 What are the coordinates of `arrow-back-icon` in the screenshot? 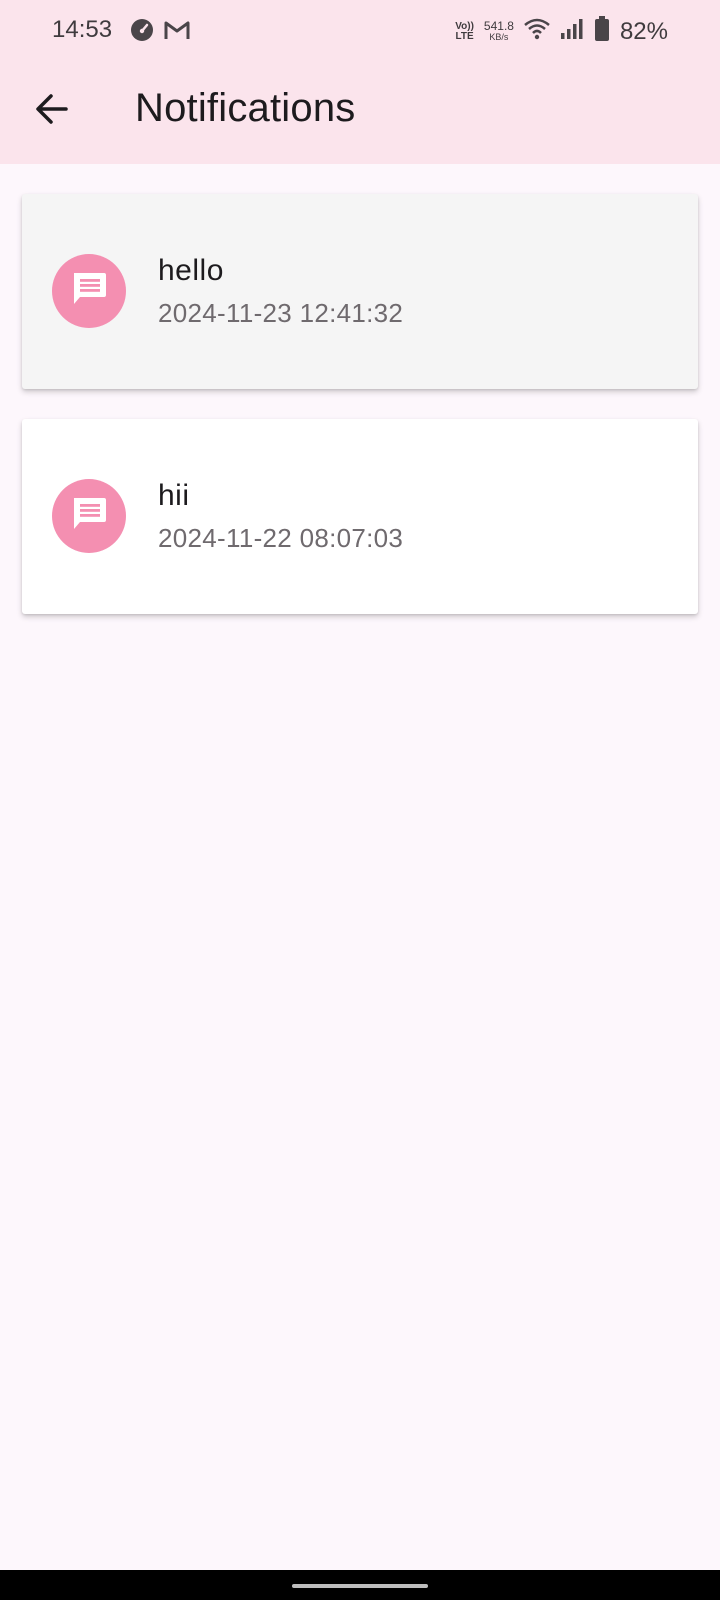 It's located at (52, 111).